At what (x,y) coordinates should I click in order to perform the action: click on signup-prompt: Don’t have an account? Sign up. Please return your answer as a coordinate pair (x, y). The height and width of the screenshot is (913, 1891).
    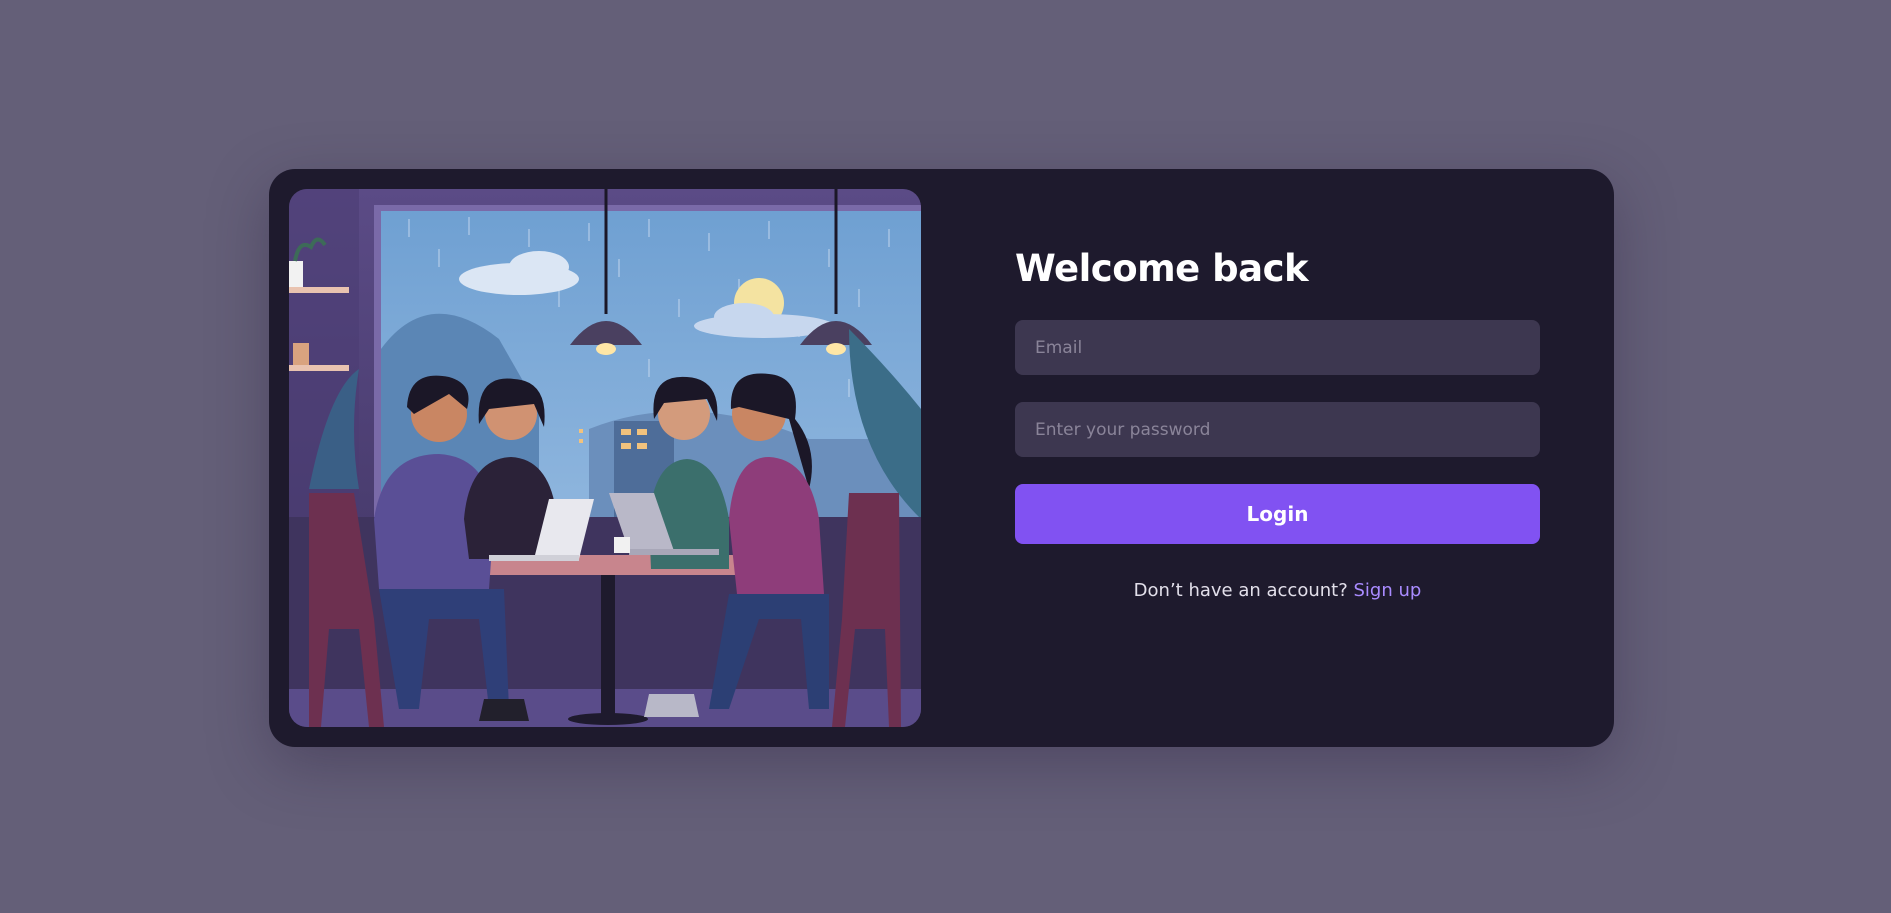
    Looking at the image, I should click on (1277, 590).